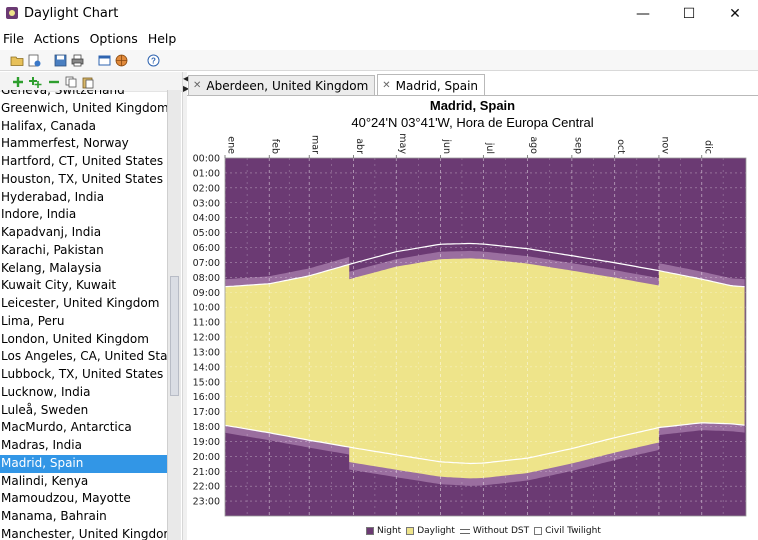 The image size is (758, 540). What do you see at coordinates (83, 233) in the screenshot?
I see `list-item: Kapadvanj, India` at bounding box center [83, 233].